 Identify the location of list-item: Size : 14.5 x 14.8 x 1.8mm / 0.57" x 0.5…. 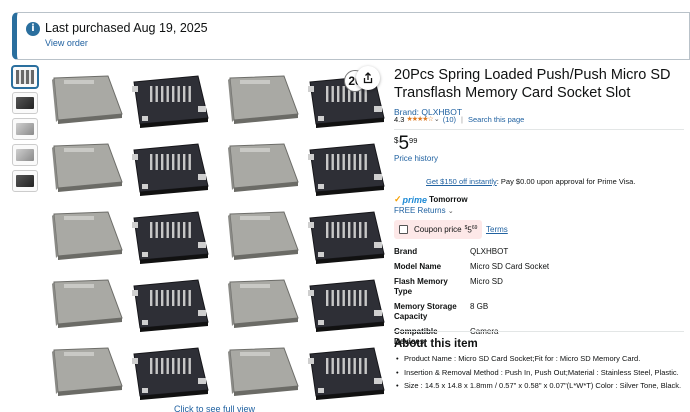
(539, 386).